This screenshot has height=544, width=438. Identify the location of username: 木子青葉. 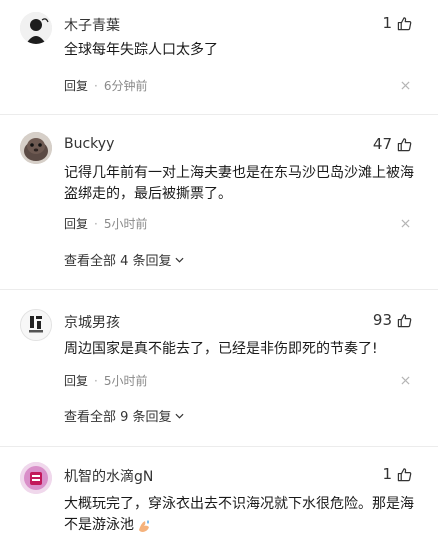
(92, 25).